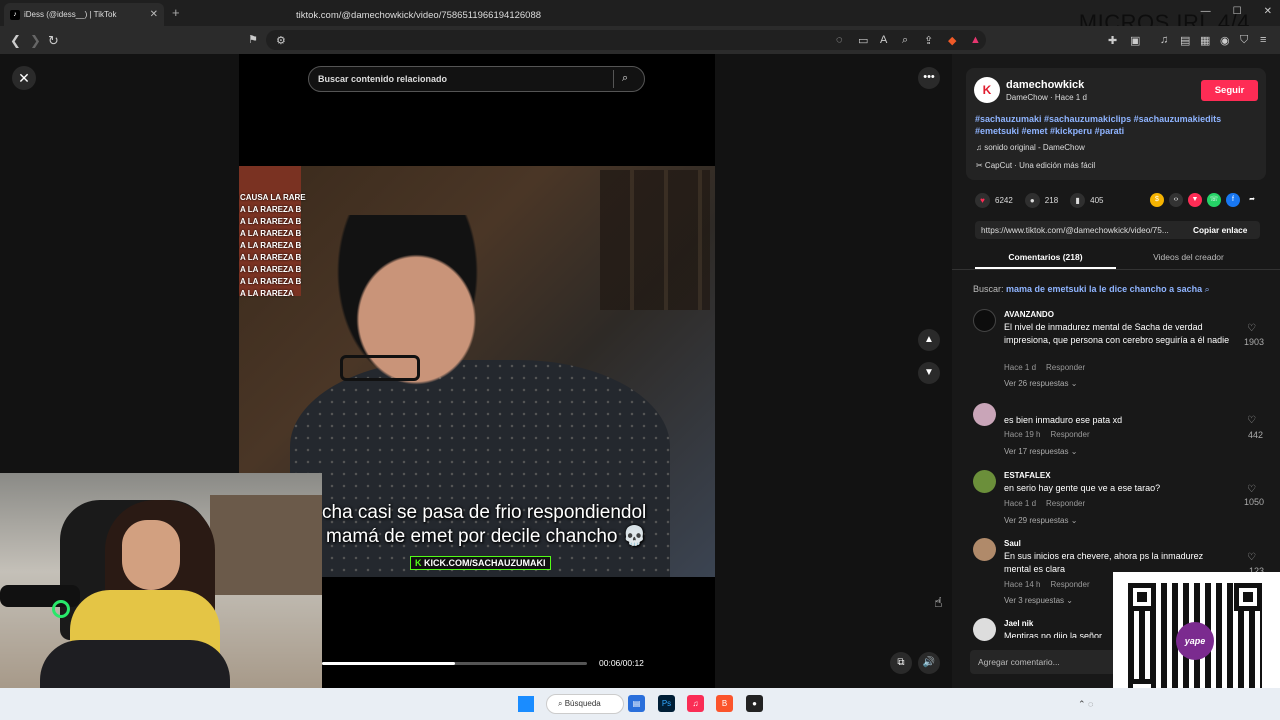 This screenshot has width=1280, height=720. I want to click on like-button: ♥ 6242, so click(994, 200).